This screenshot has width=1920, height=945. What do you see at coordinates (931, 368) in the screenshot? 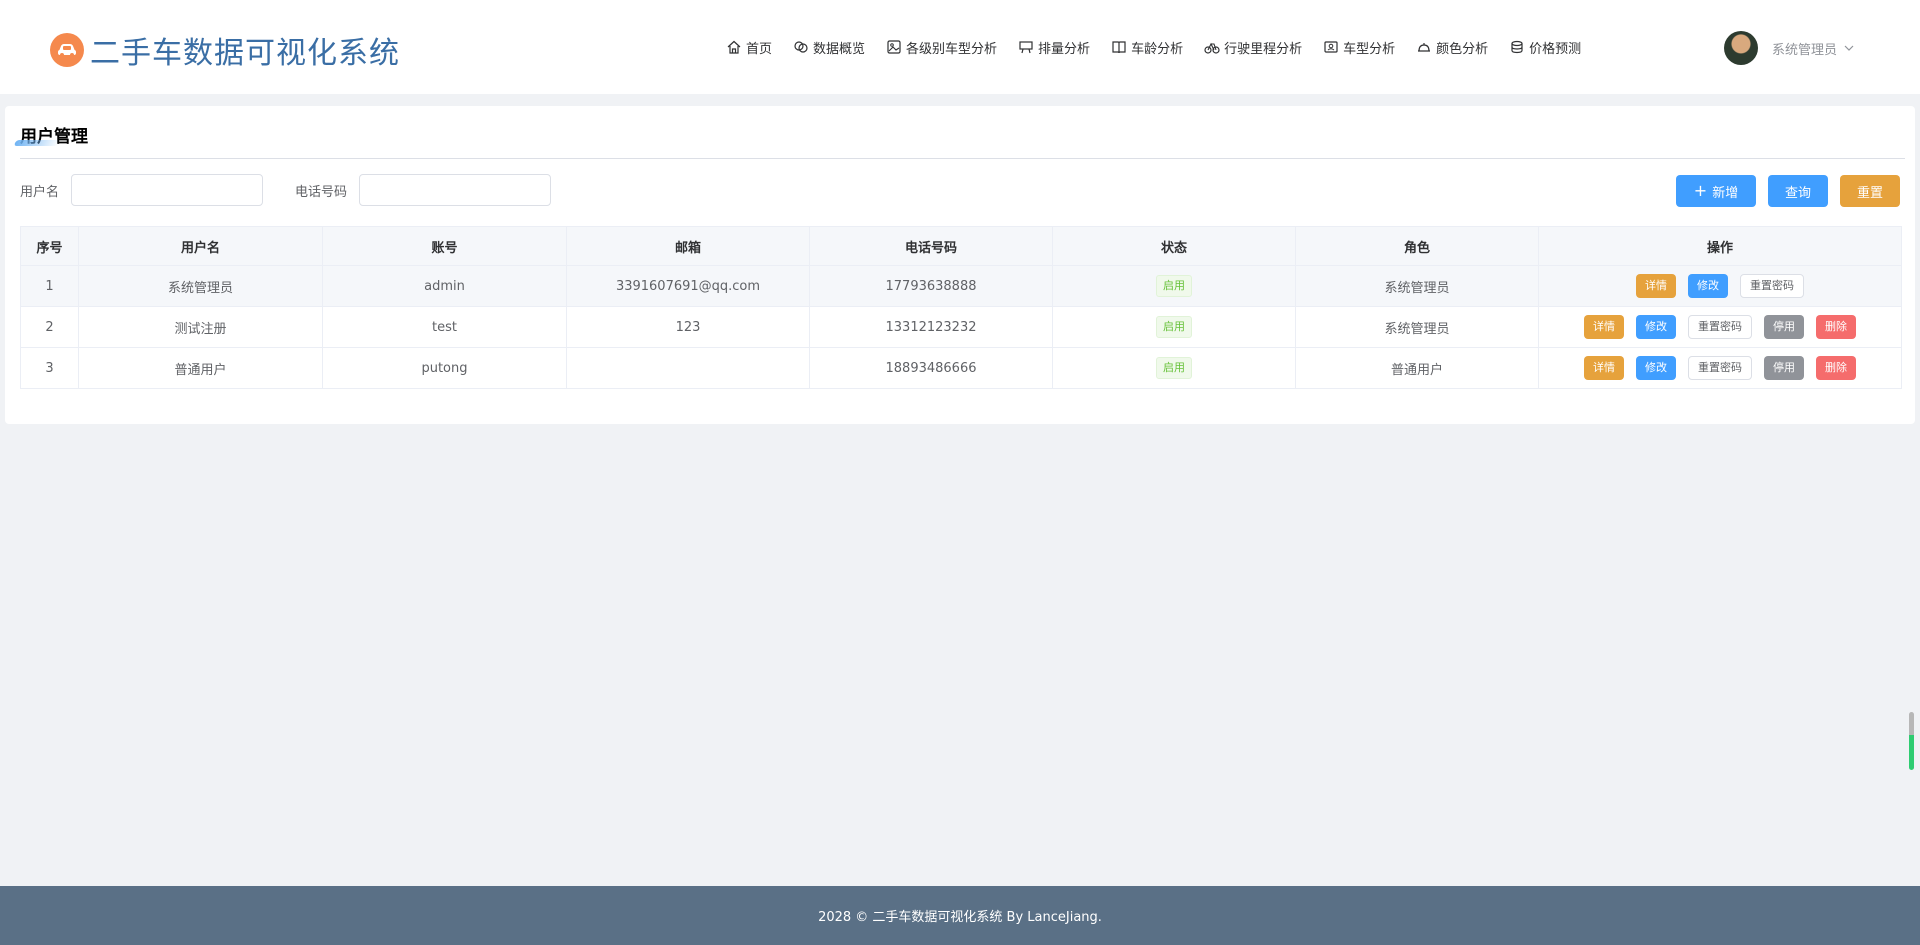
I see `cell-phone: 18893486666` at bounding box center [931, 368].